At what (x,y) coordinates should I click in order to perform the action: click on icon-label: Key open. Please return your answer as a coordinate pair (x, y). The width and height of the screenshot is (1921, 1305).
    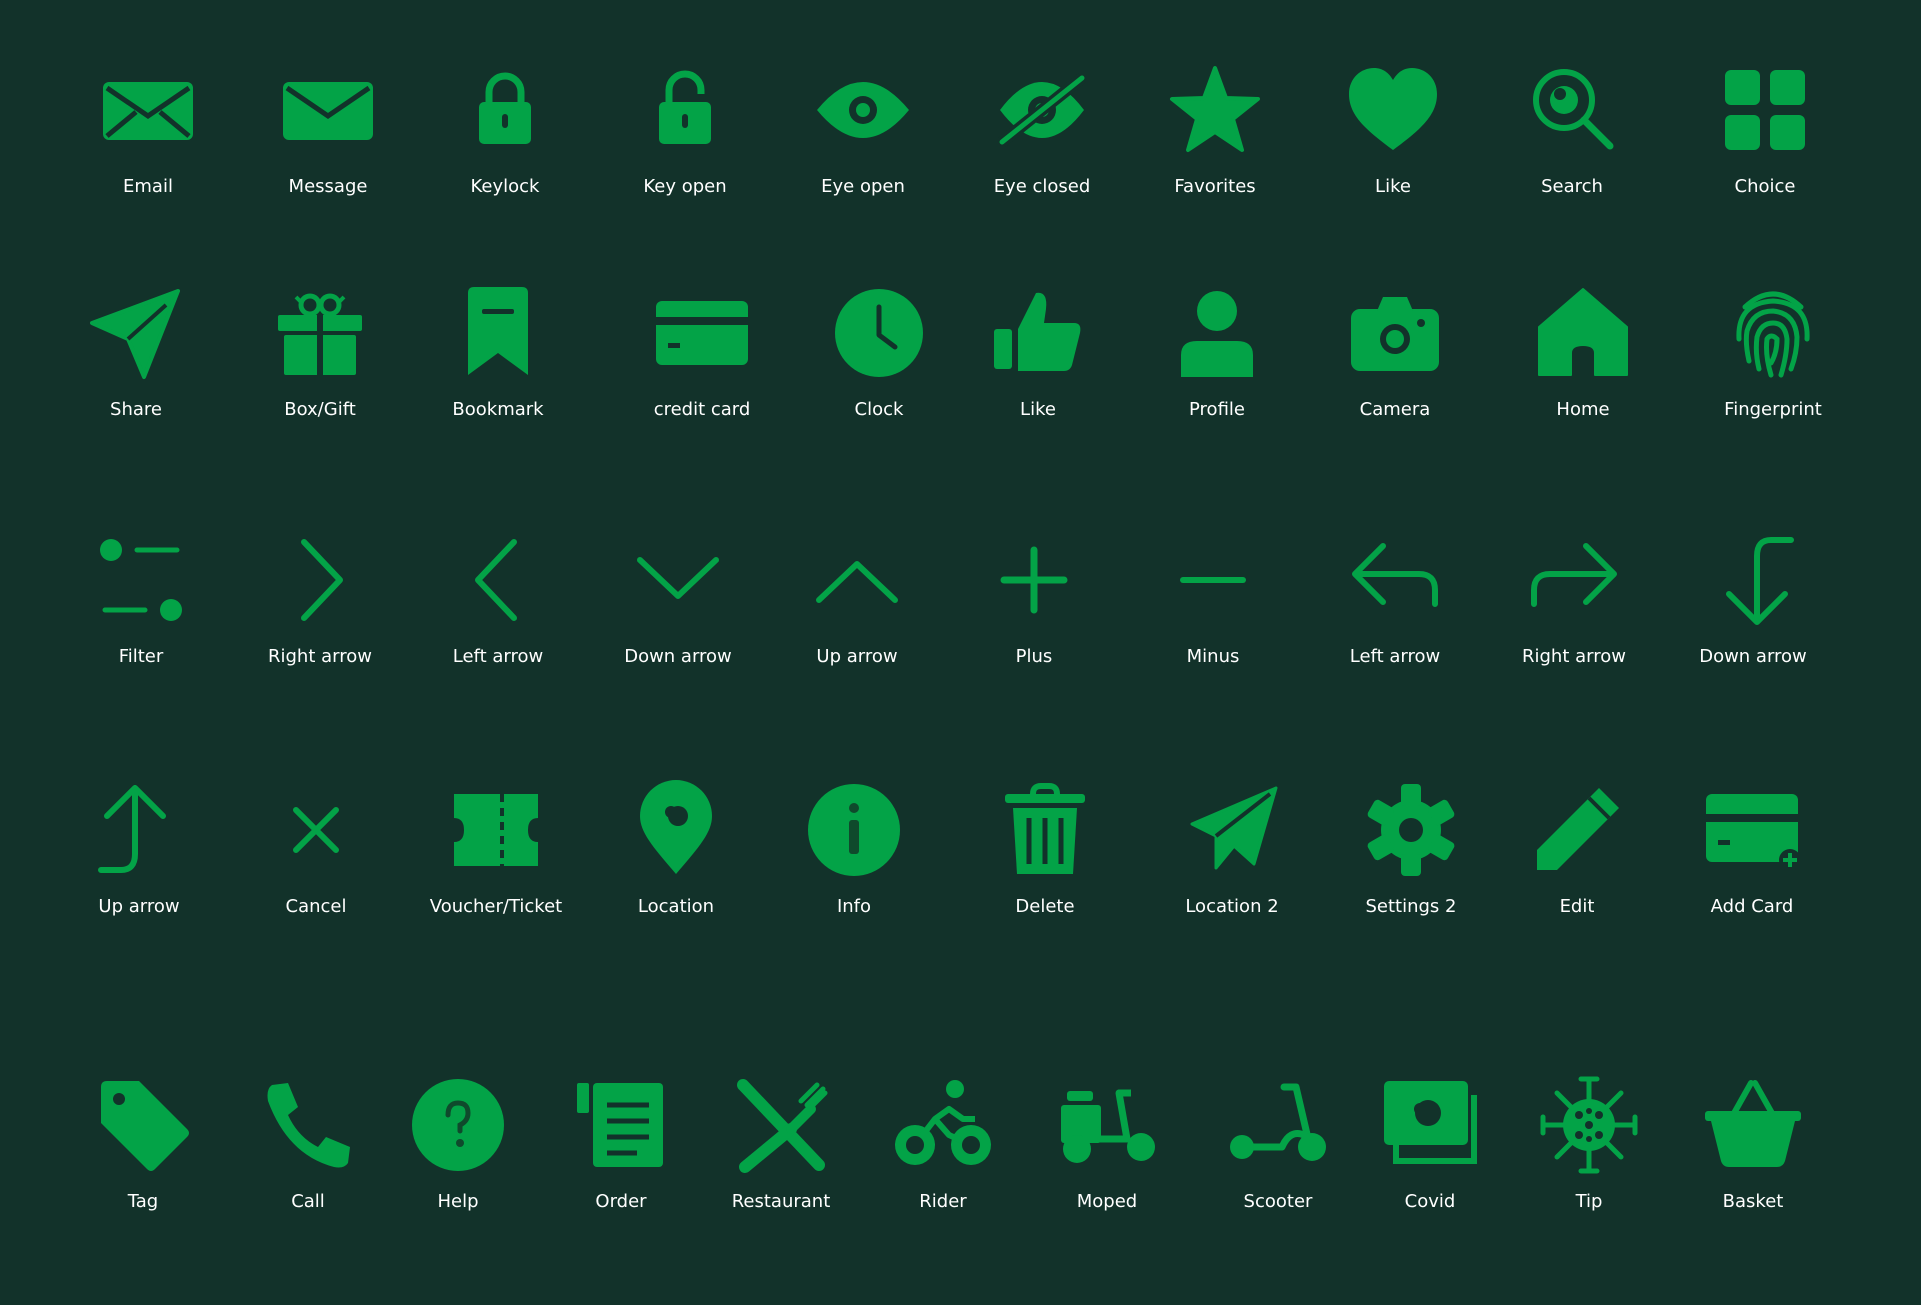
    Looking at the image, I should click on (685, 186).